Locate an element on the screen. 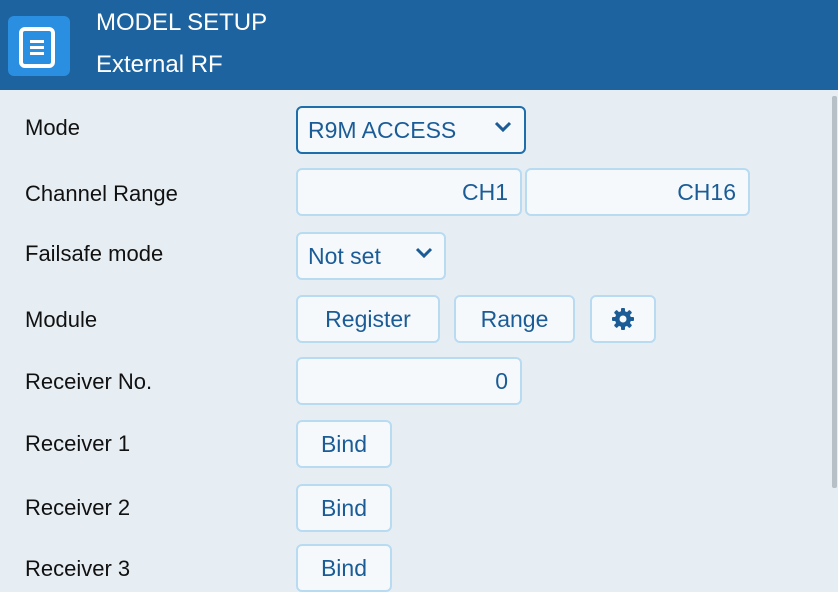 The width and height of the screenshot is (838, 592). menu-button is located at coordinates (39, 46).